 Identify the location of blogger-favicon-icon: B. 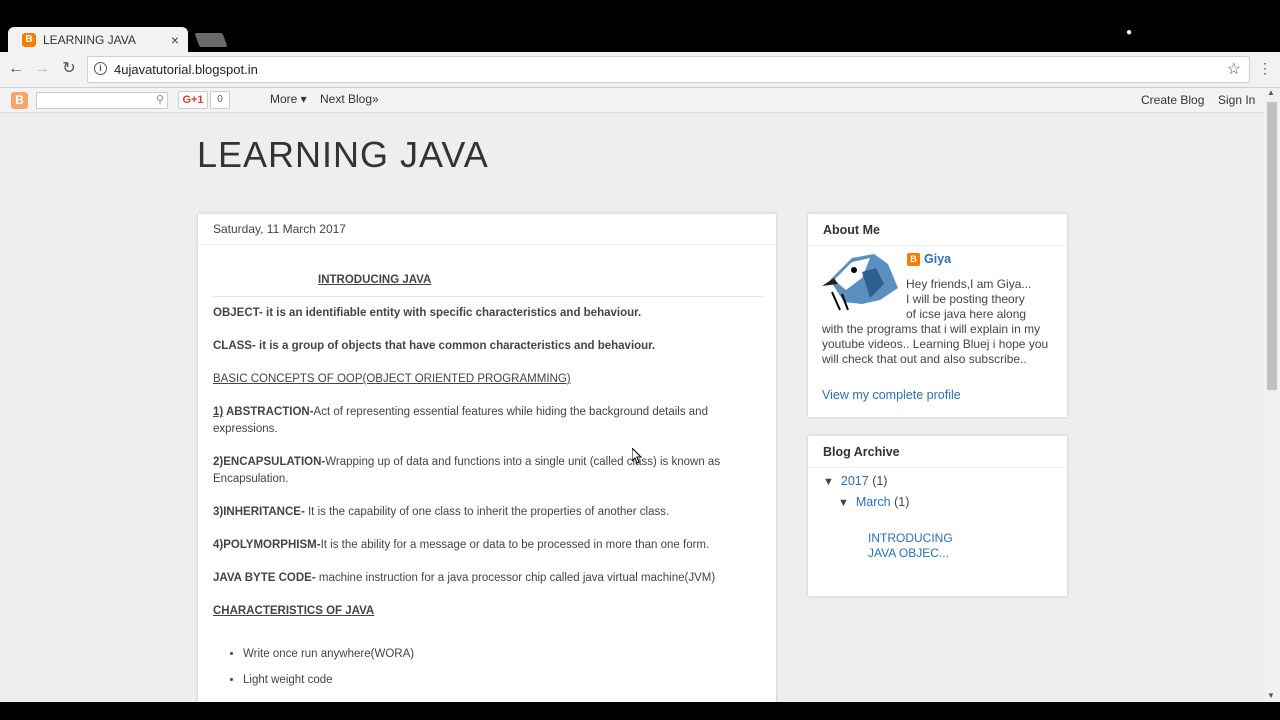
(29, 39).